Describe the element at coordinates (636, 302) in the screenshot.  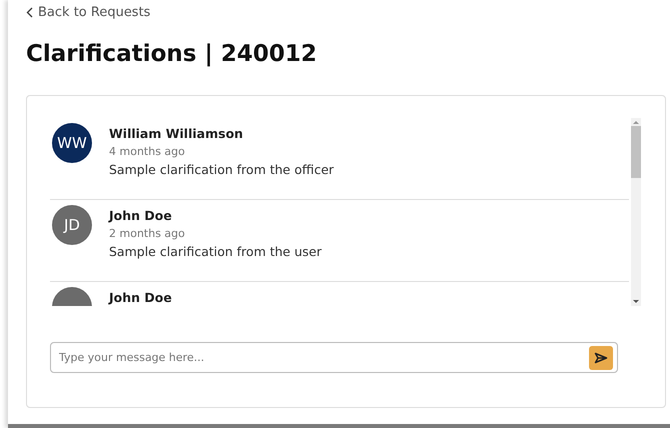
I see `scroll-down-icon` at that location.